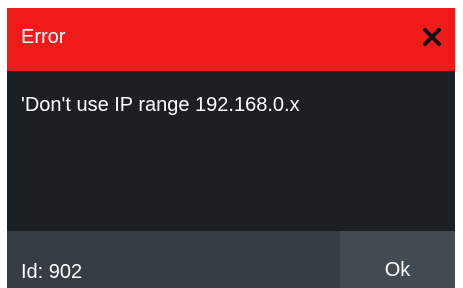 This screenshot has width=463, height=288. What do you see at coordinates (397, 259) in the screenshot?
I see `ok-button: Ok` at bounding box center [397, 259].